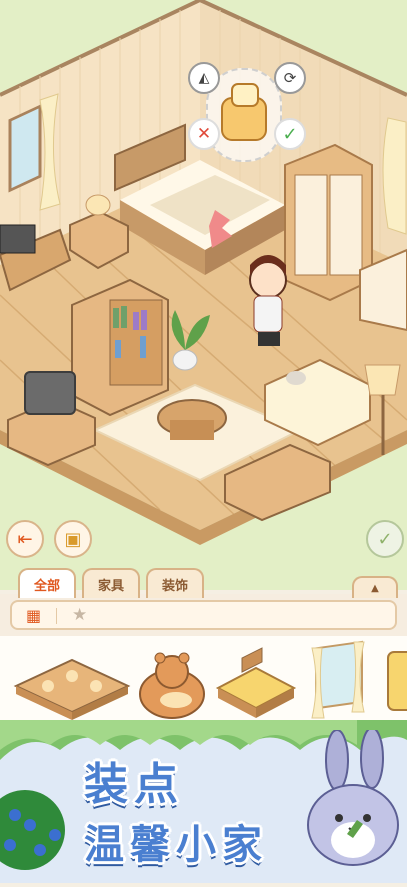 Image resolution: width=407 pixels, height=887 pixels. I want to click on bear-cushion-icon, so click(172, 685).